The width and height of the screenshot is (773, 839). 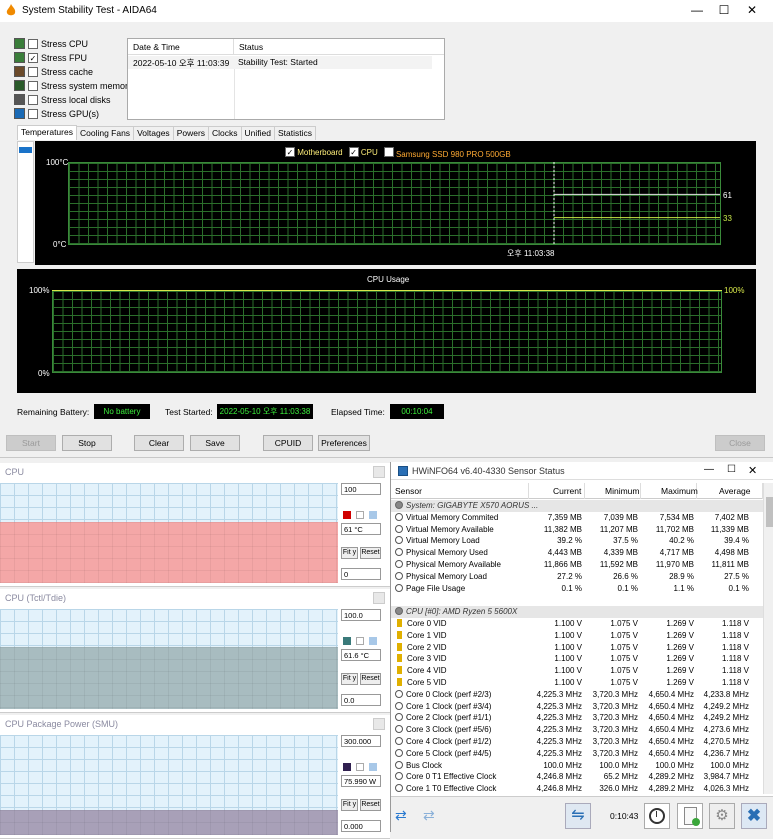 What do you see at coordinates (295, 133) in the screenshot?
I see `tab-statistics: Statistics` at bounding box center [295, 133].